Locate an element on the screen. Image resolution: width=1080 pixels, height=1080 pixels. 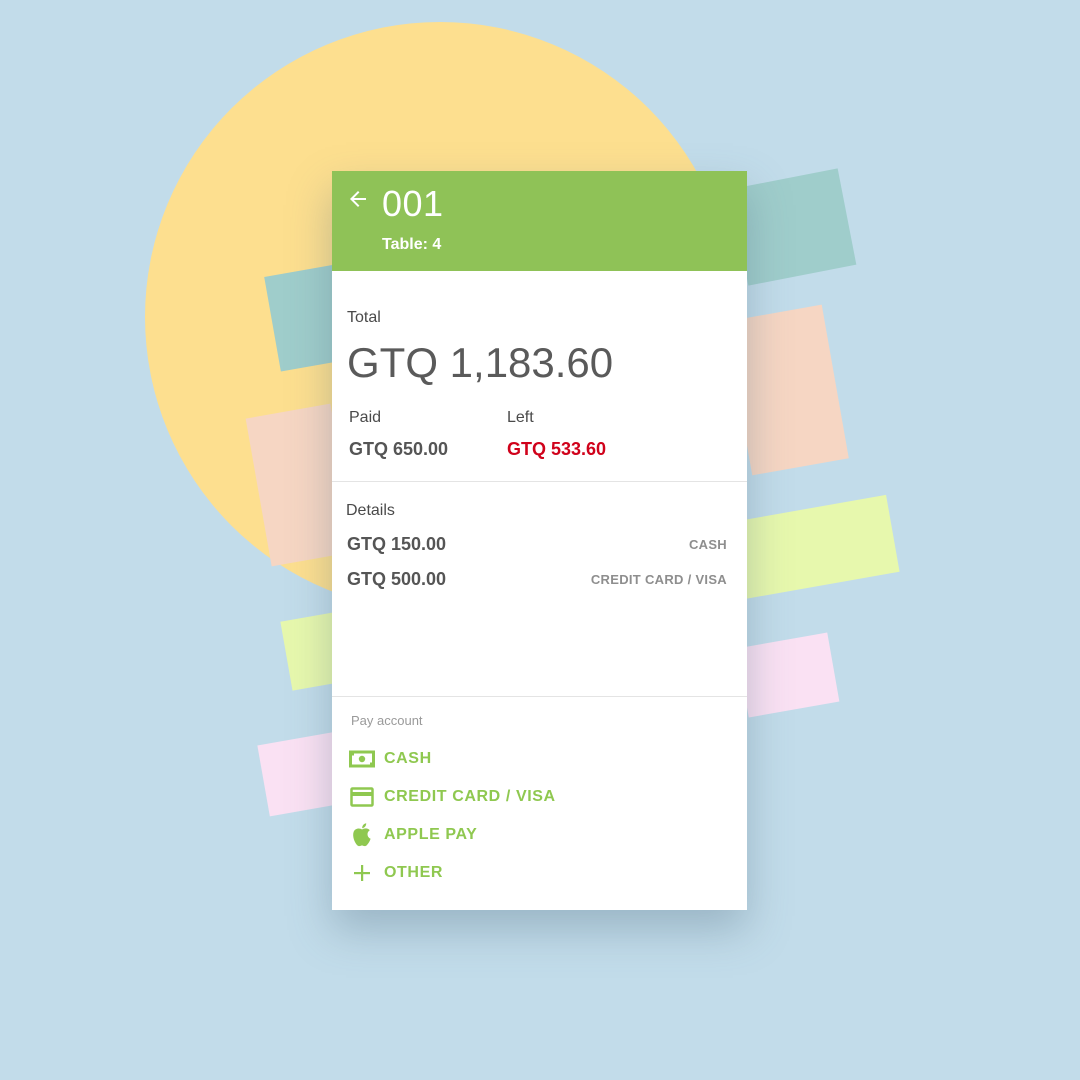
apple-icon is located at coordinates (362, 835).